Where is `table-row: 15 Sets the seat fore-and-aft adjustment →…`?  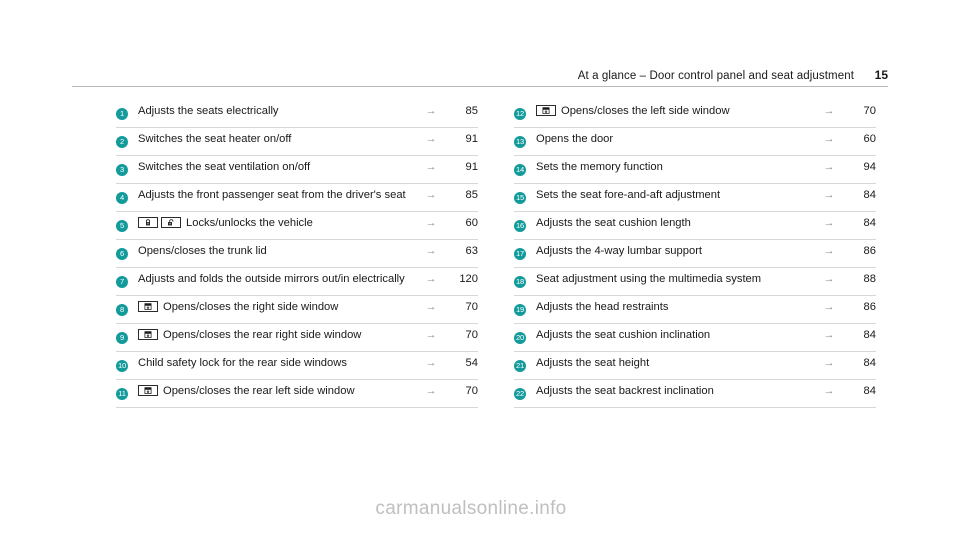 table-row: 15 Sets the seat fore-and-aft adjustment →… is located at coordinates (695, 198).